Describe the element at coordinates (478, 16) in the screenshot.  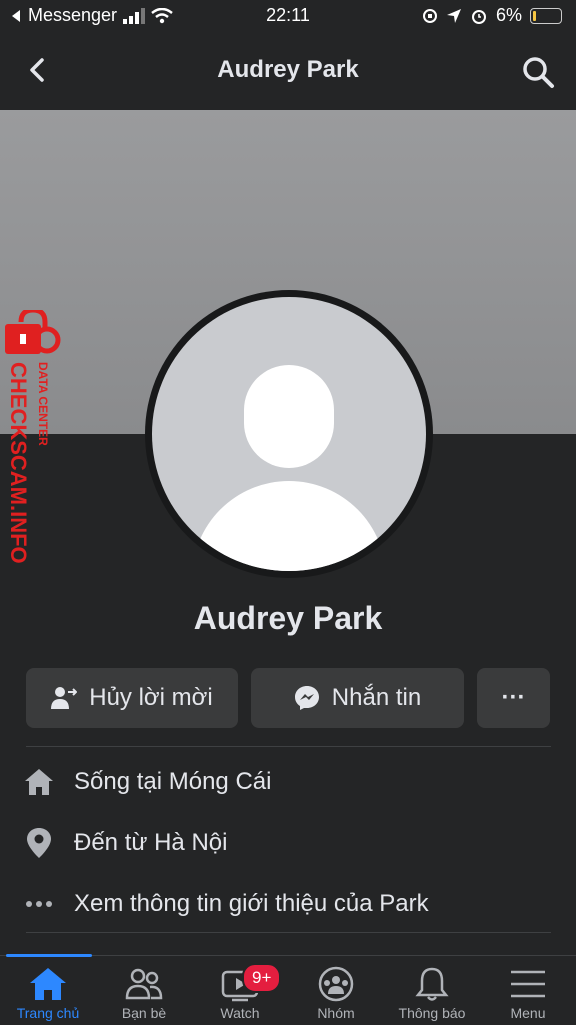
I see `alarm-icon` at that location.